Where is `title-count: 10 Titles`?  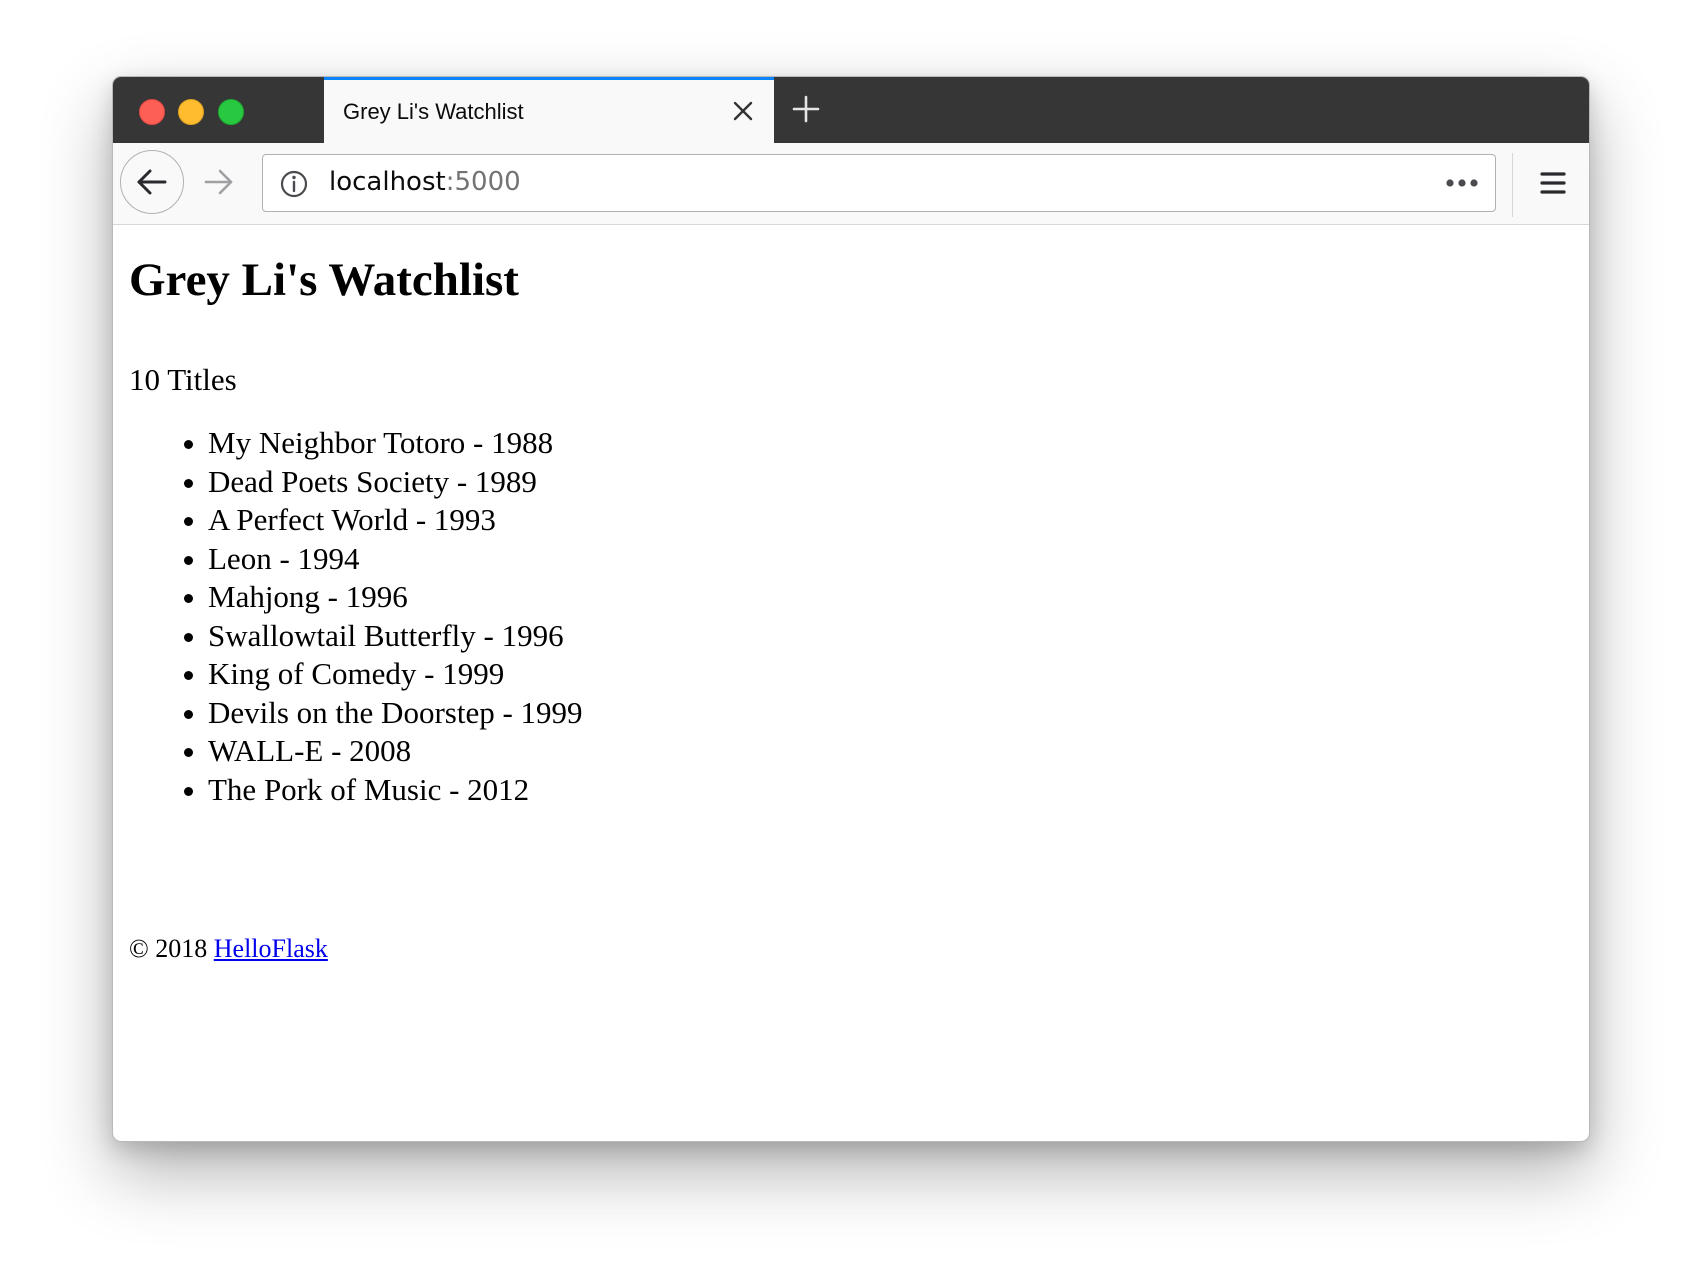 title-count: 10 Titles is located at coordinates (183, 379).